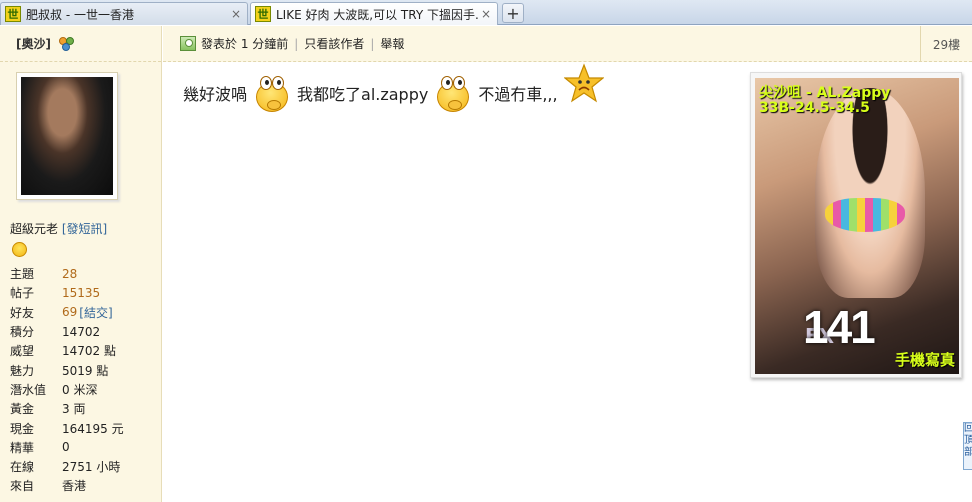  I want to click on stat-row: 潛水值 0 米深, so click(54, 389).